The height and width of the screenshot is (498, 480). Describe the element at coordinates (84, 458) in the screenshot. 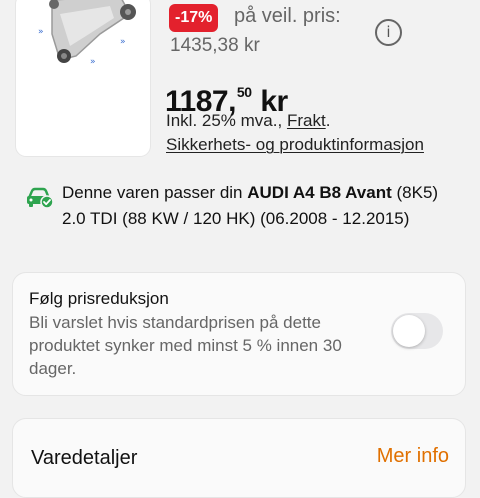

I see `product-details-title: Varedetaljer` at that location.